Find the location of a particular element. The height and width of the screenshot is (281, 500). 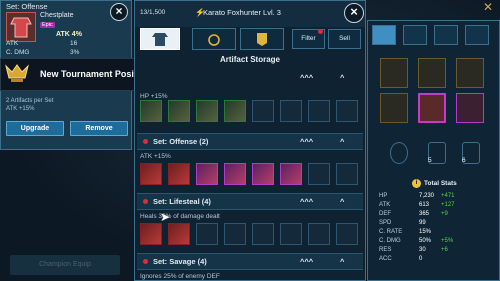

amulet-count: 5 is located at coordinates (430, 160).